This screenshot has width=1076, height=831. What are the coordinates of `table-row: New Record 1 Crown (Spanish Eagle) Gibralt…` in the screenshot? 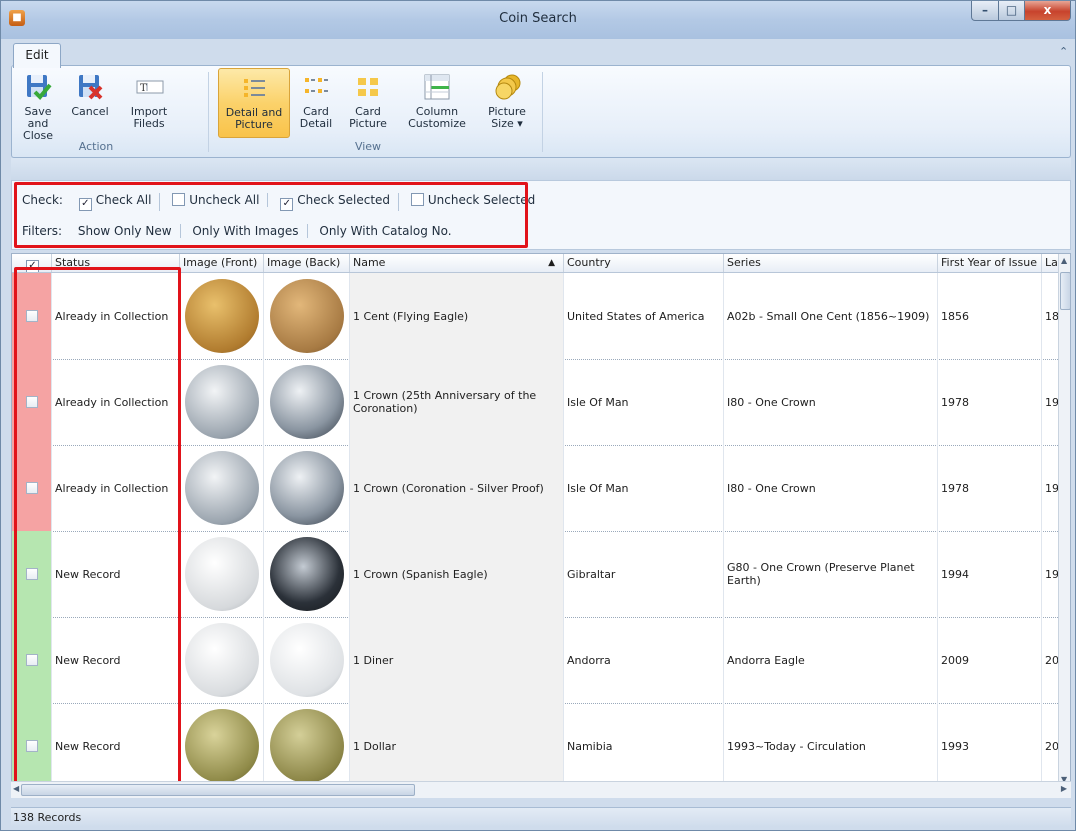 It's located at (535, 574).